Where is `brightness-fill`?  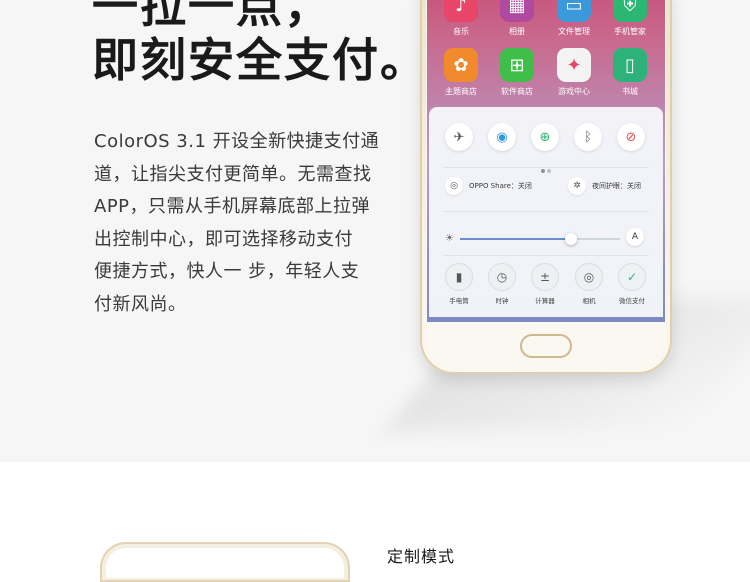 brightness-fill is located at coordinates (515, 239).